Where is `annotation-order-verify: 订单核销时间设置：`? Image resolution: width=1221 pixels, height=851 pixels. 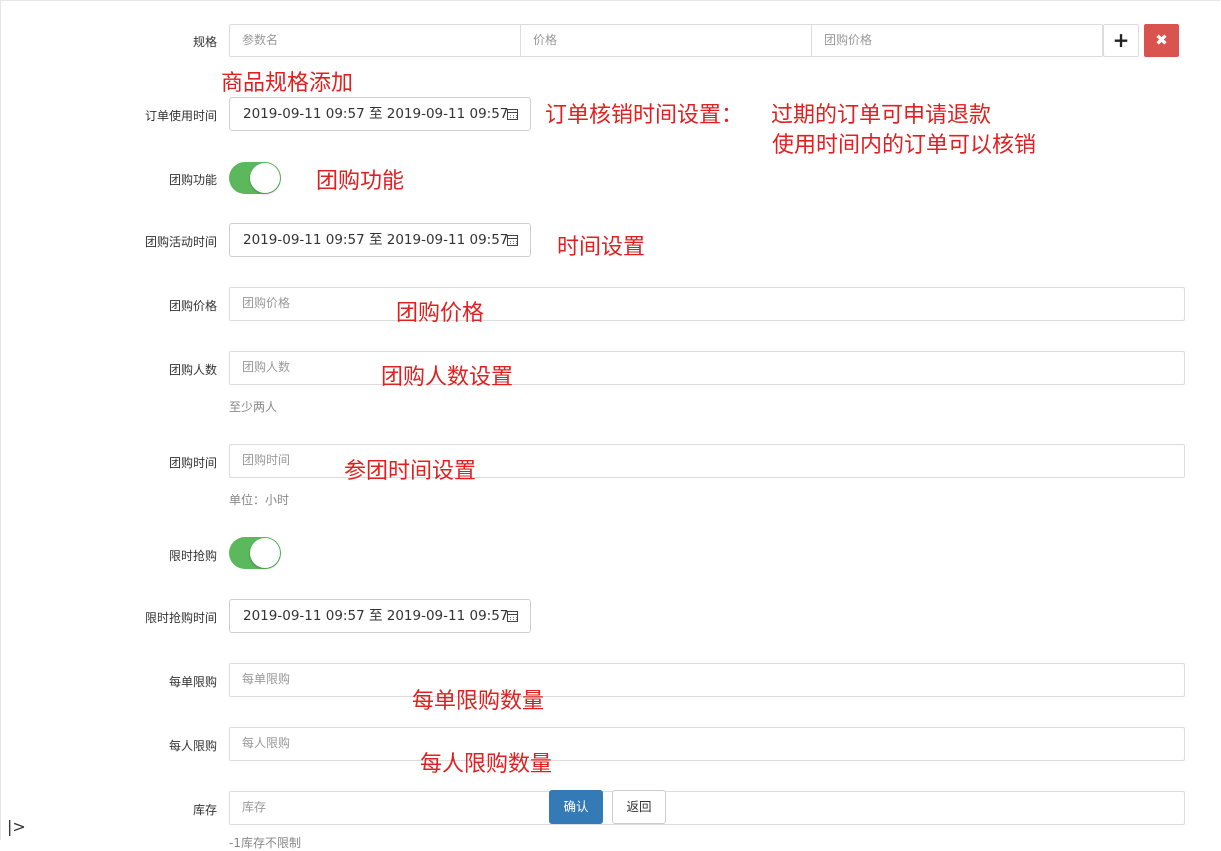 annotation-order-verify: 订单核销时间设置： is located at coordinates (644, 115).